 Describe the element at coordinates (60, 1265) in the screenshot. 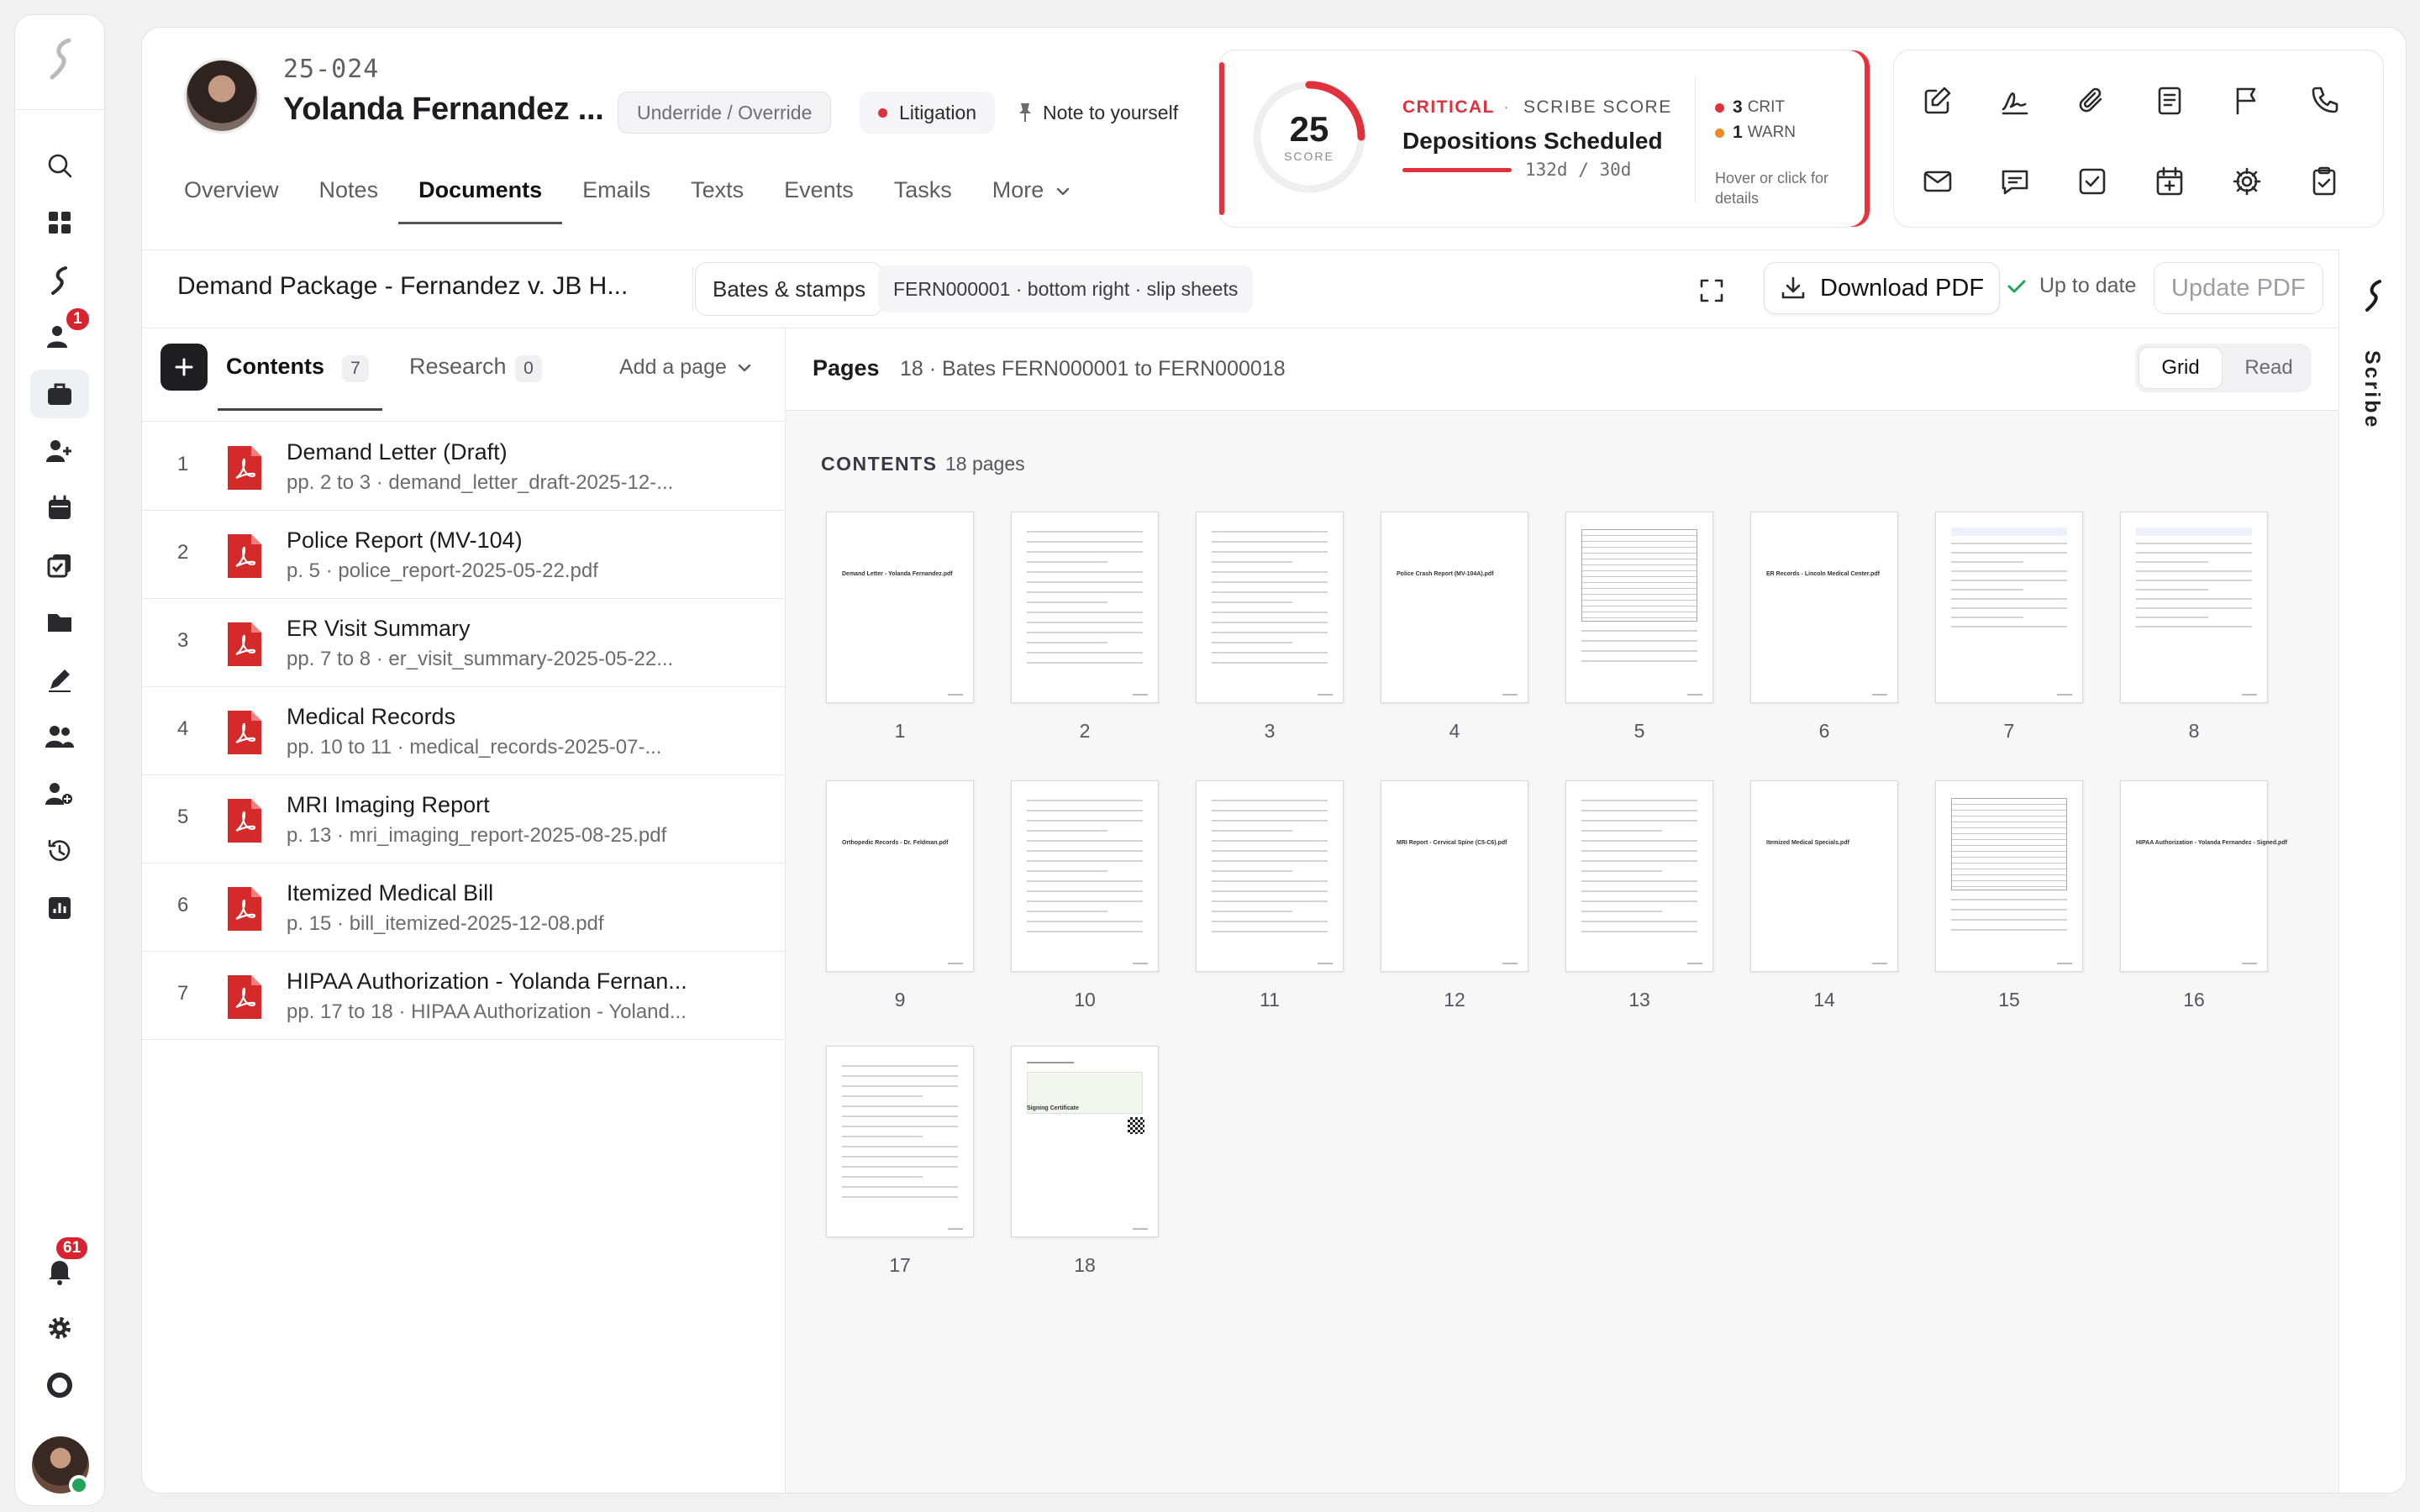

I see `rail-bell-icon: 61` at that location.